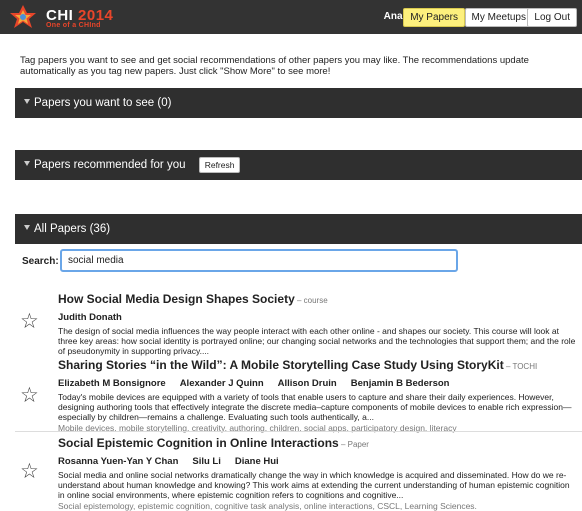 The height and width of the screenshot is (511, 582). I want to click on section-want-to-see: Papers you want to see (0), so click(298, 103).